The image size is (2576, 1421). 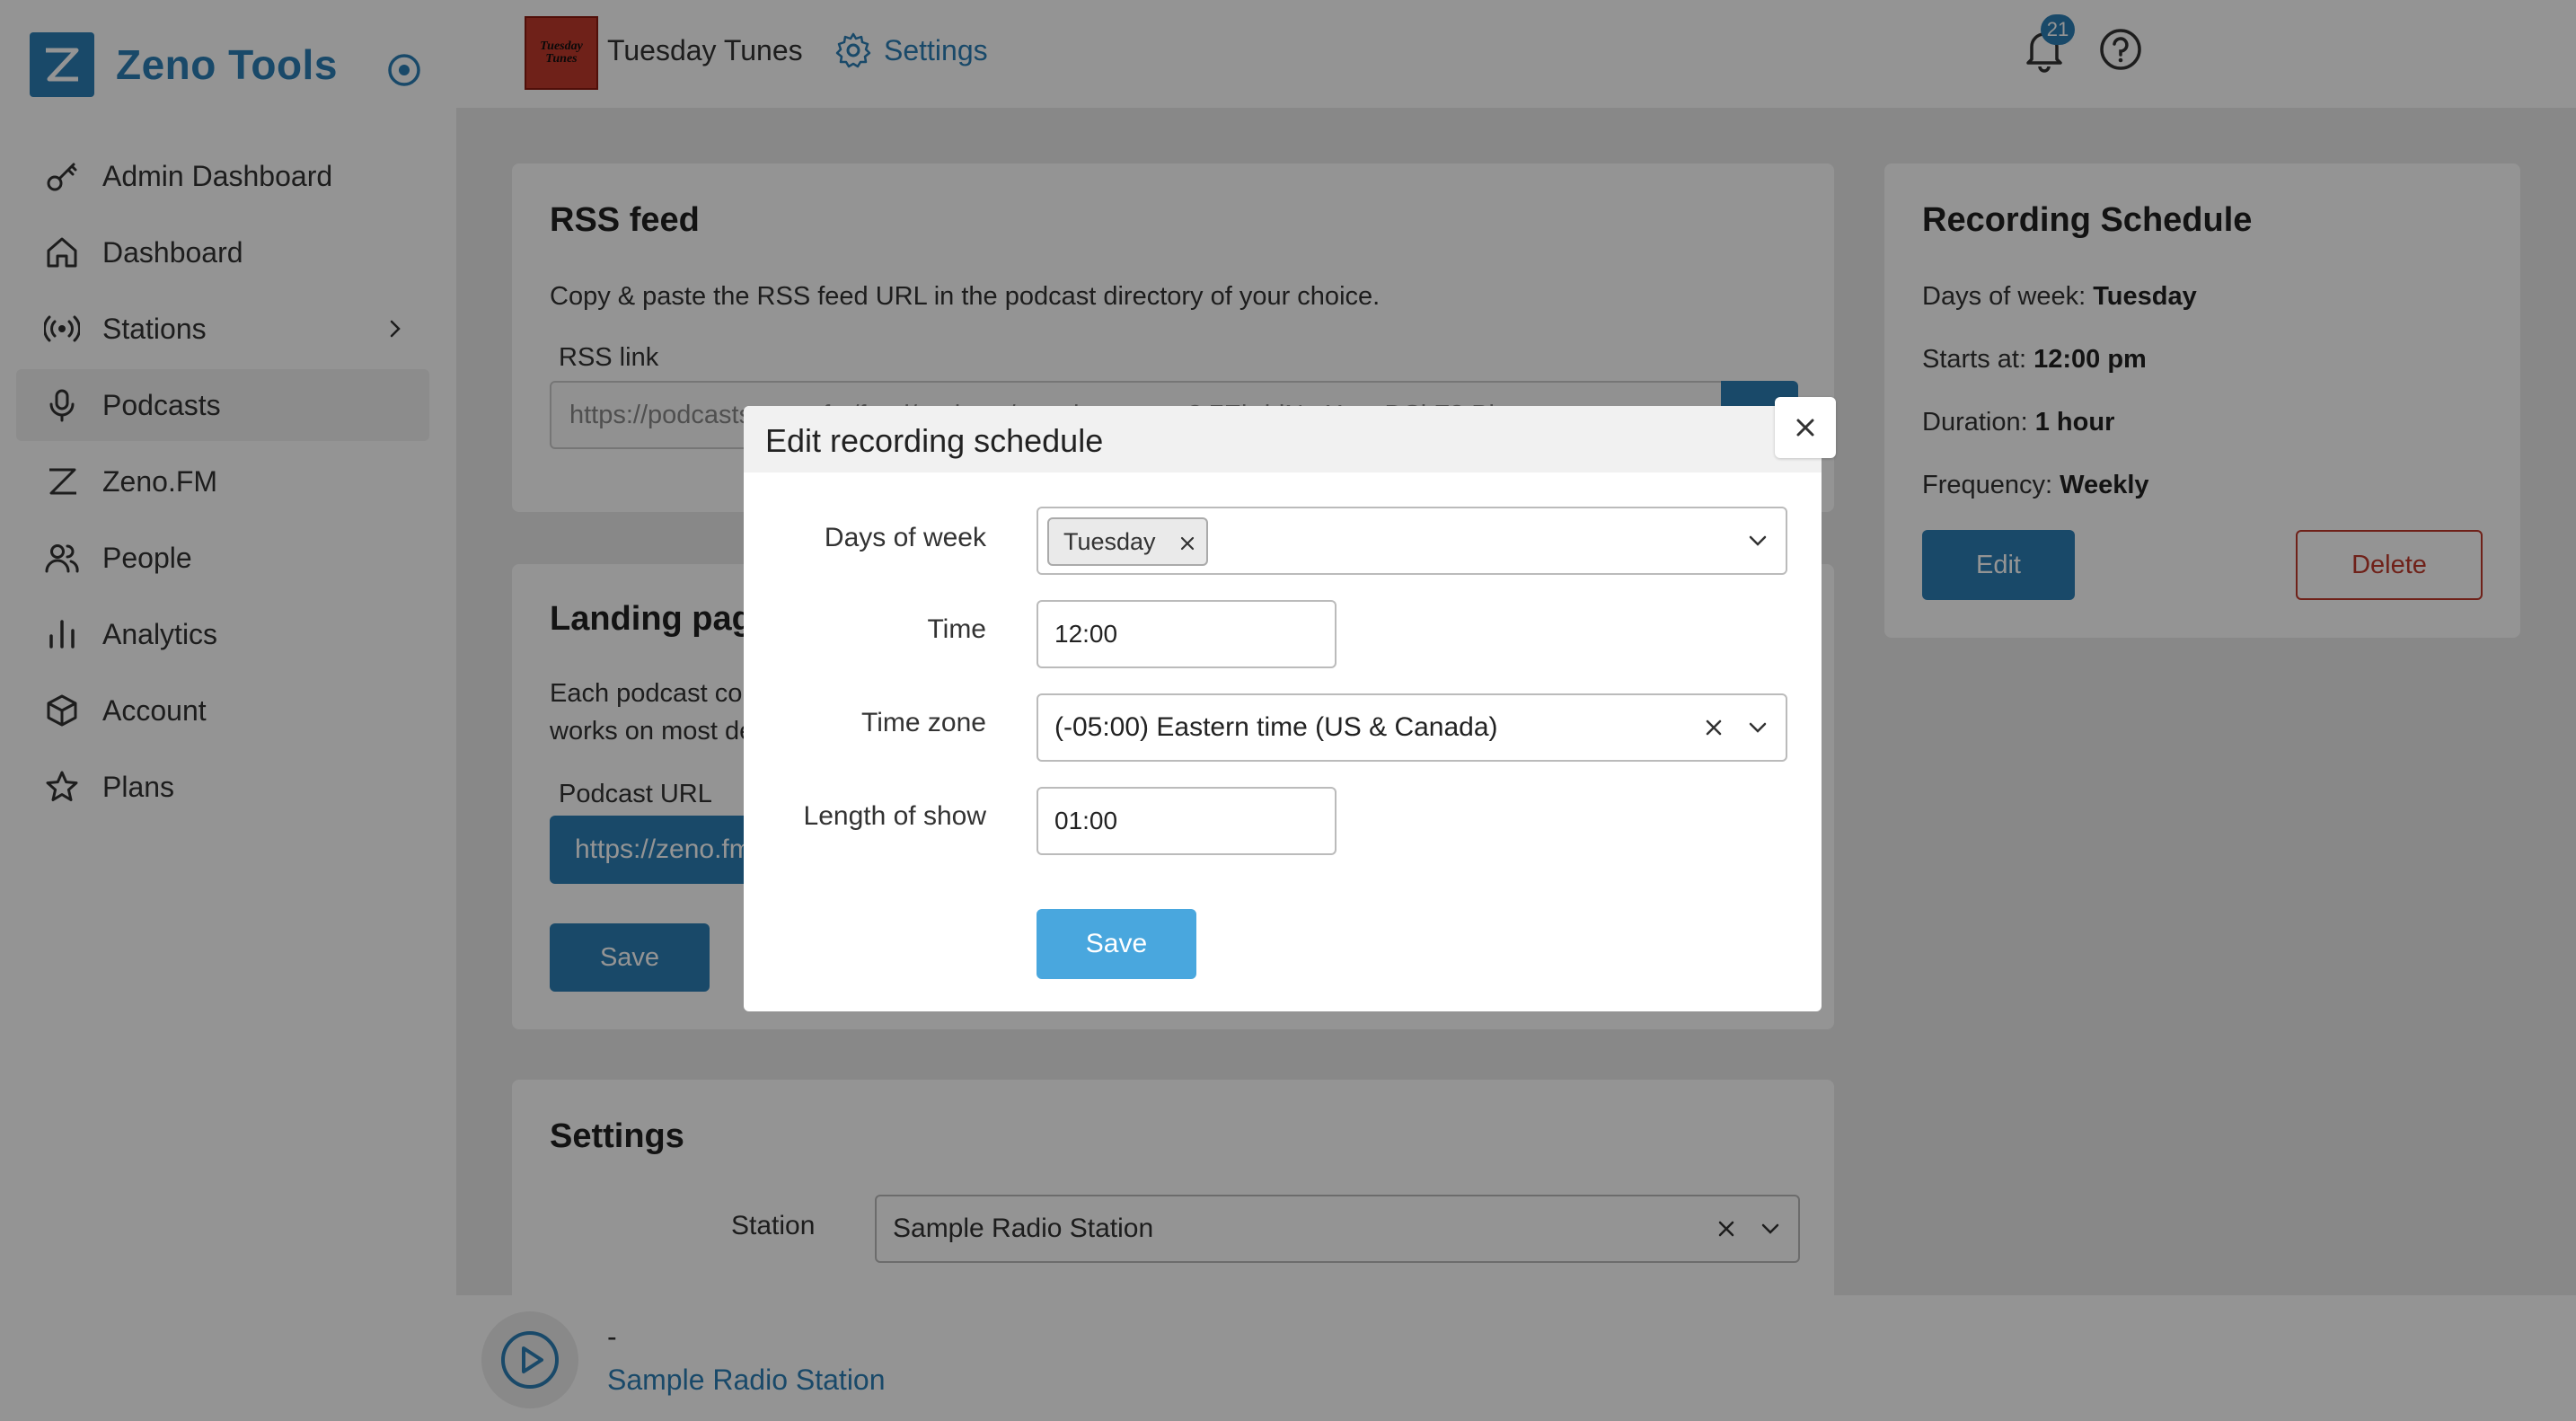 I want to click on time-label: Time, so click(x=956, y=629).